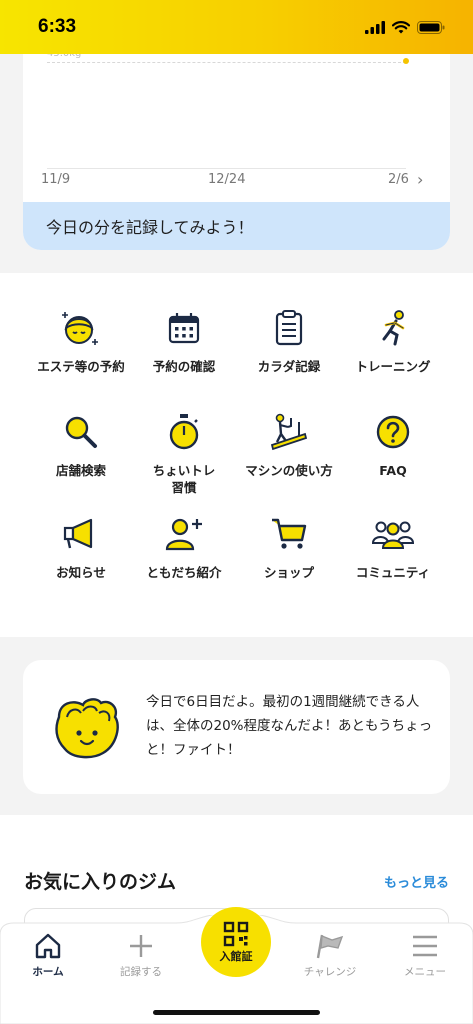 This screenshot has width=473, height=1024. I want to click on see-more-link: もっと見る, so click(416, 881).